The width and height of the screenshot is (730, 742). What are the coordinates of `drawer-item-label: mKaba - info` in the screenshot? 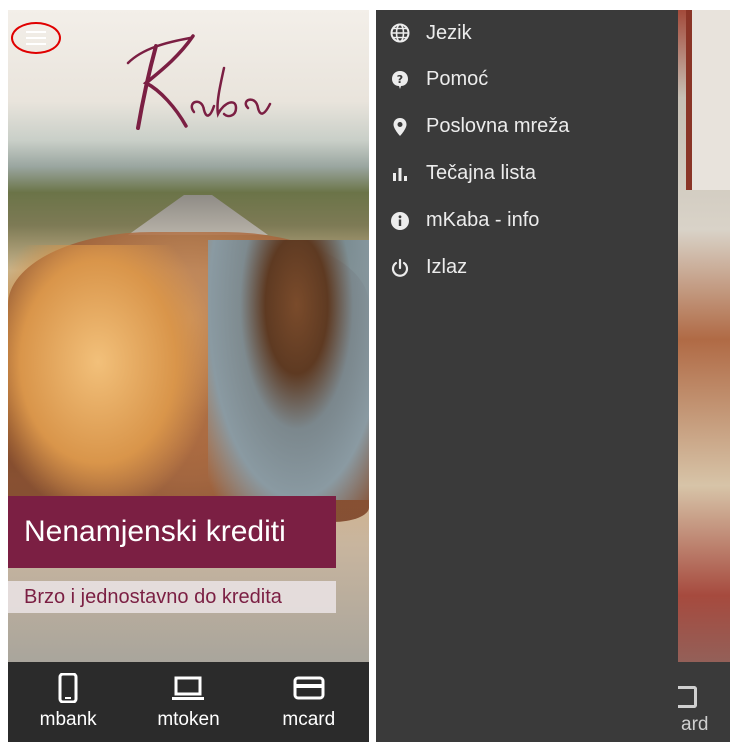 It's located at (483, 220).